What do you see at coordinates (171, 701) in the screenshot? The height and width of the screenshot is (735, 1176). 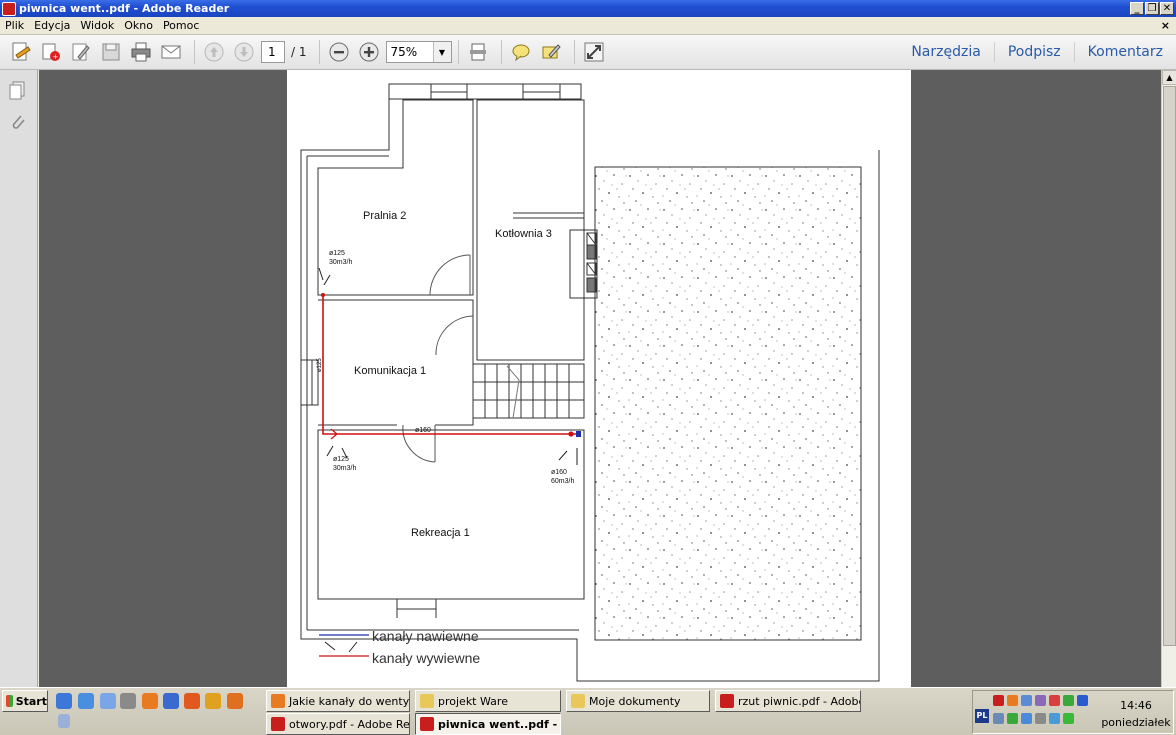 I see `quicklaunch-browser-icon` at bounding box center [171, 701].